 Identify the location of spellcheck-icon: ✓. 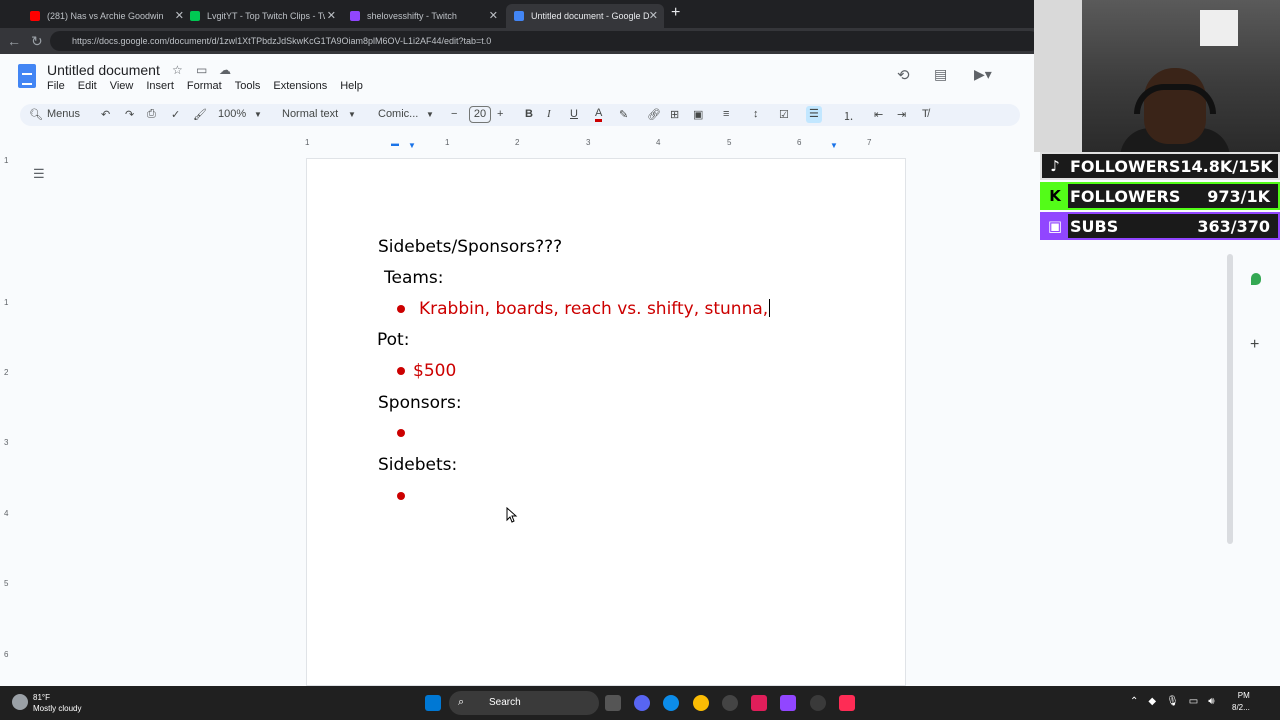
(175, 114).